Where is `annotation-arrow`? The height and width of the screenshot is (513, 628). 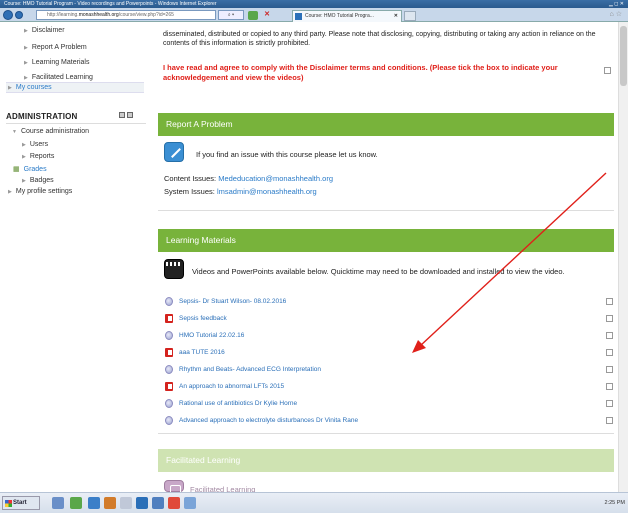
annotation-arrow is located at coordinates (509, 262).